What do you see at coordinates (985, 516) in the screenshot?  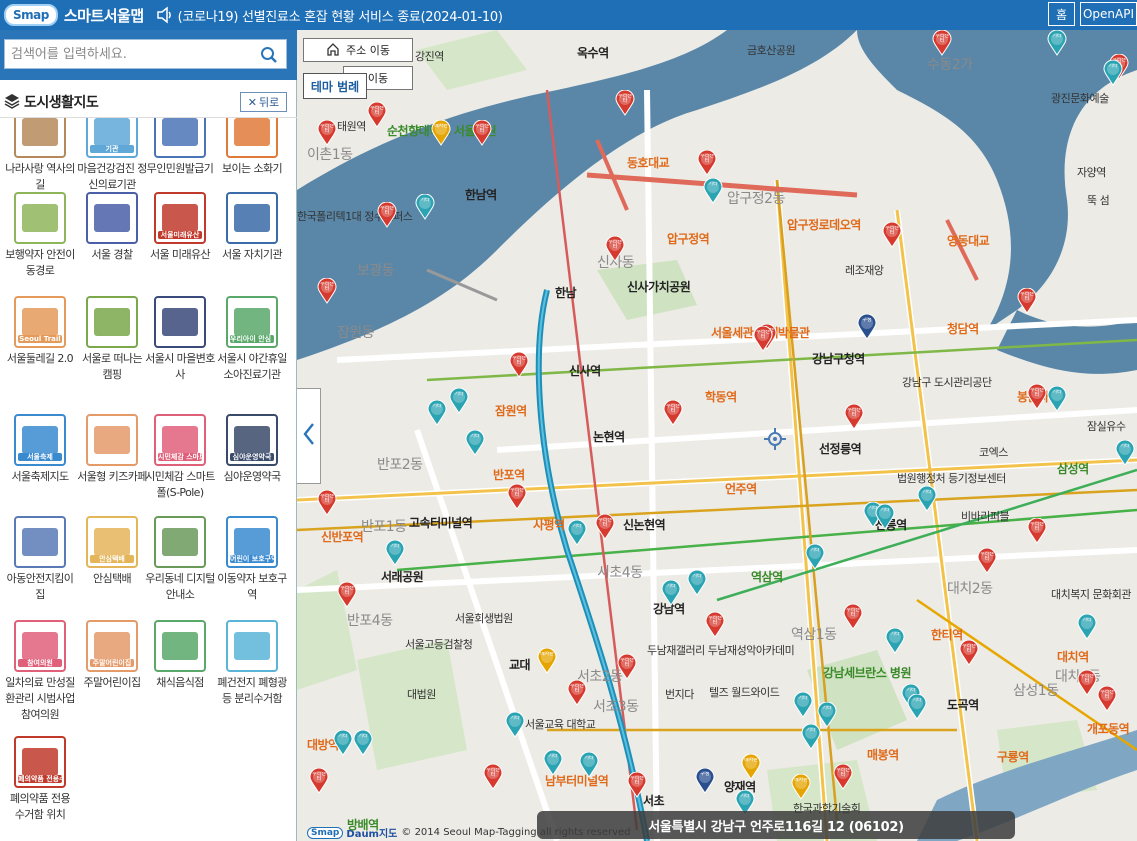 I see `map-place-label: 비바리퍼블` at bounding box center [985, 516].